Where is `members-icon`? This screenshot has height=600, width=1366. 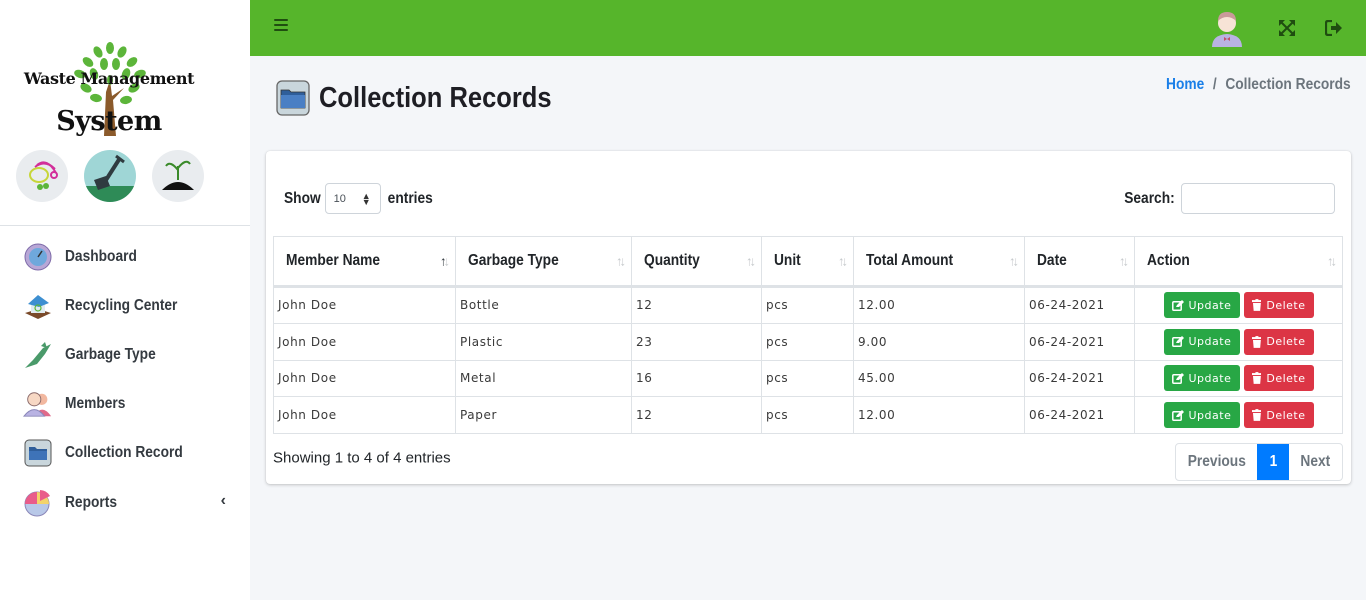 members-icon is located at coordinates (38, 404).